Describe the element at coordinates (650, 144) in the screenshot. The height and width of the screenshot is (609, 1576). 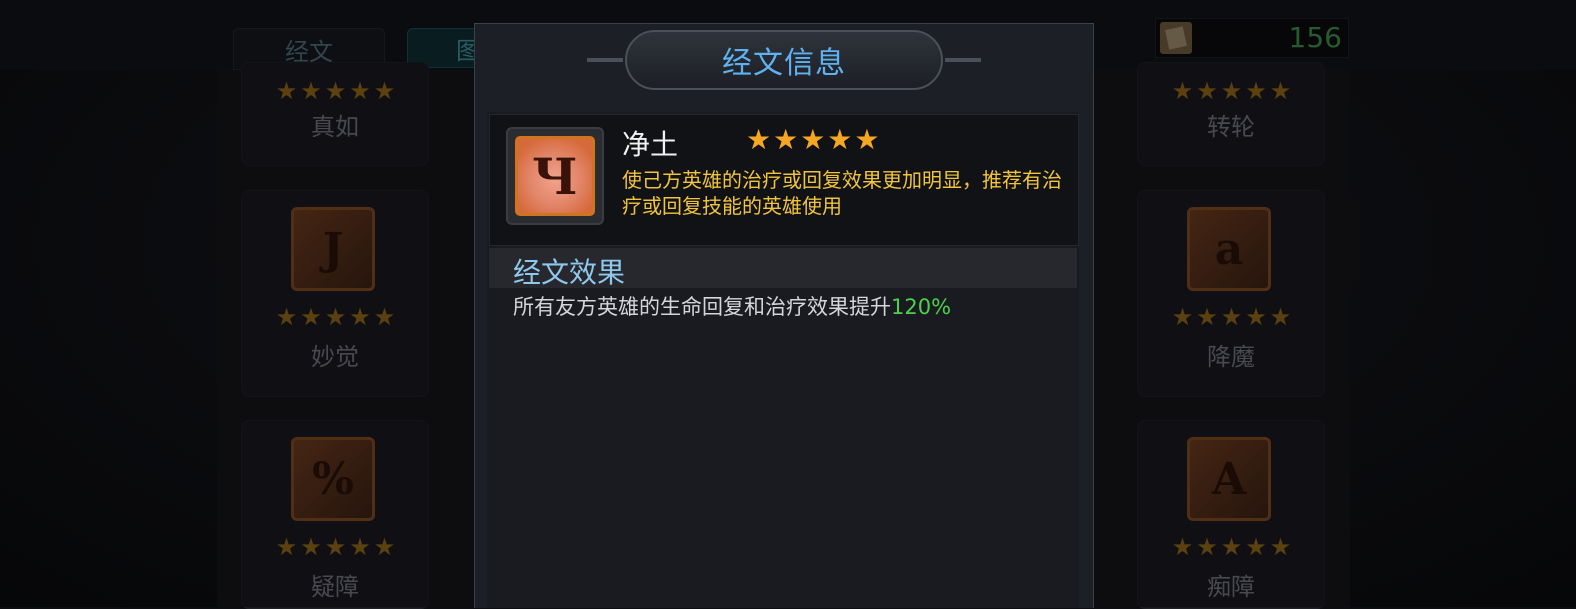
I see `item-name: 净土` at that location.